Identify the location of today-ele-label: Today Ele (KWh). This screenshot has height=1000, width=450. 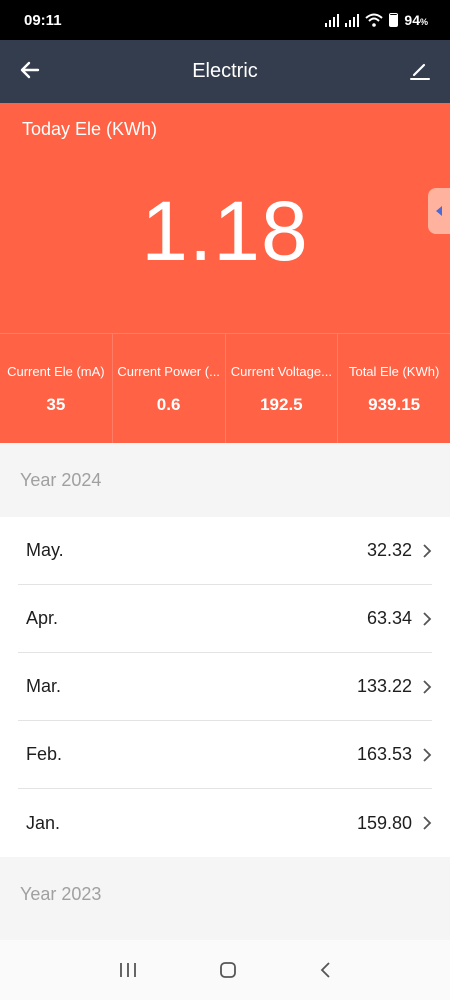
(90, 129).